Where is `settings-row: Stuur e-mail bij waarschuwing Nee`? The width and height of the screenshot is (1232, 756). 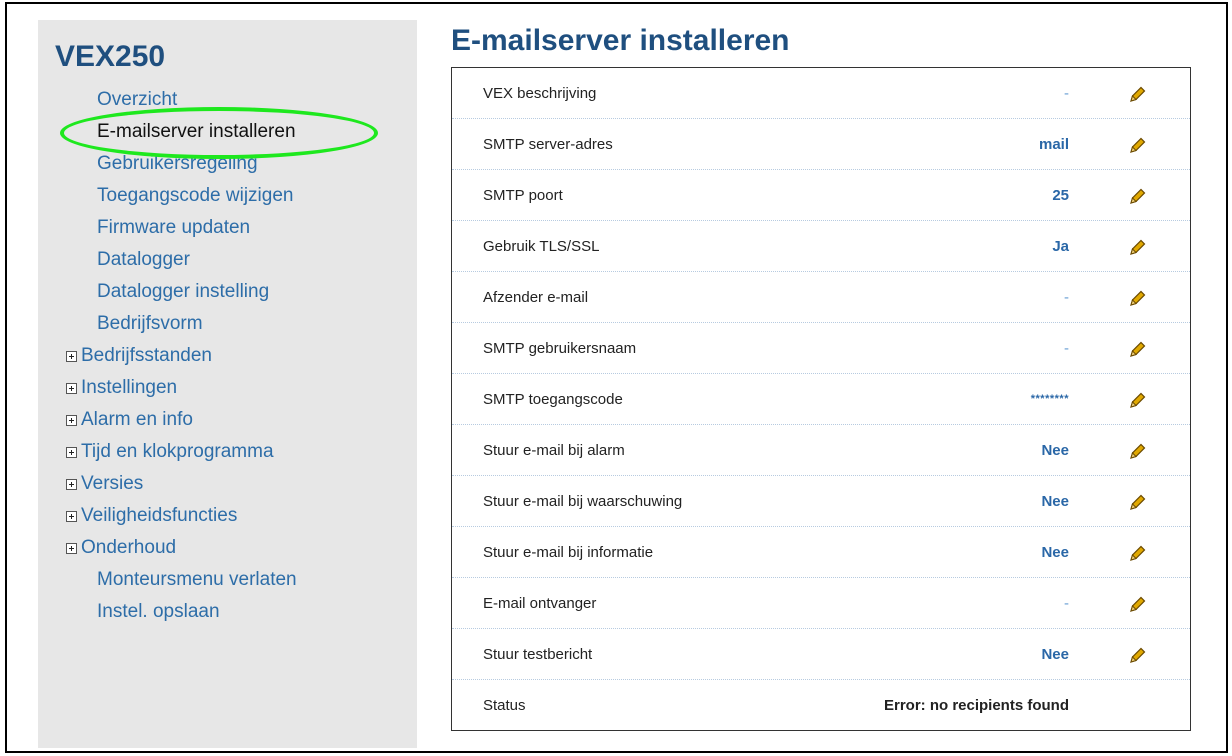 settings-row: Stuur e-mail bij waarschuwing Nee is located at coordinates (821, 501).